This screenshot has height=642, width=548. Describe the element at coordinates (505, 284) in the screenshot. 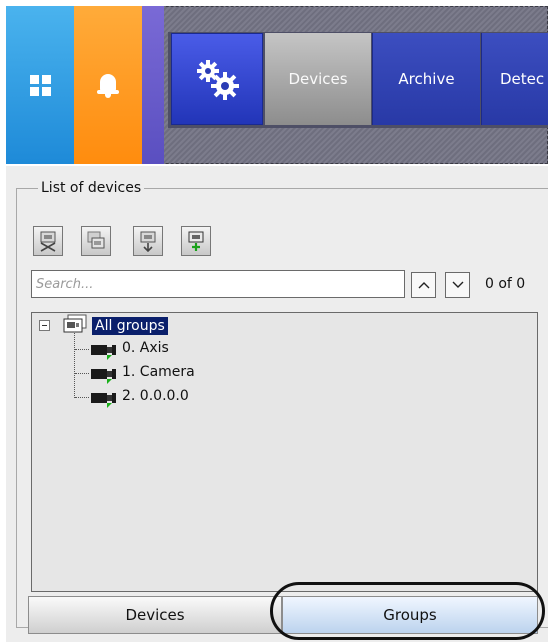

I see `search-result-counter: 0 of 0` at that location.